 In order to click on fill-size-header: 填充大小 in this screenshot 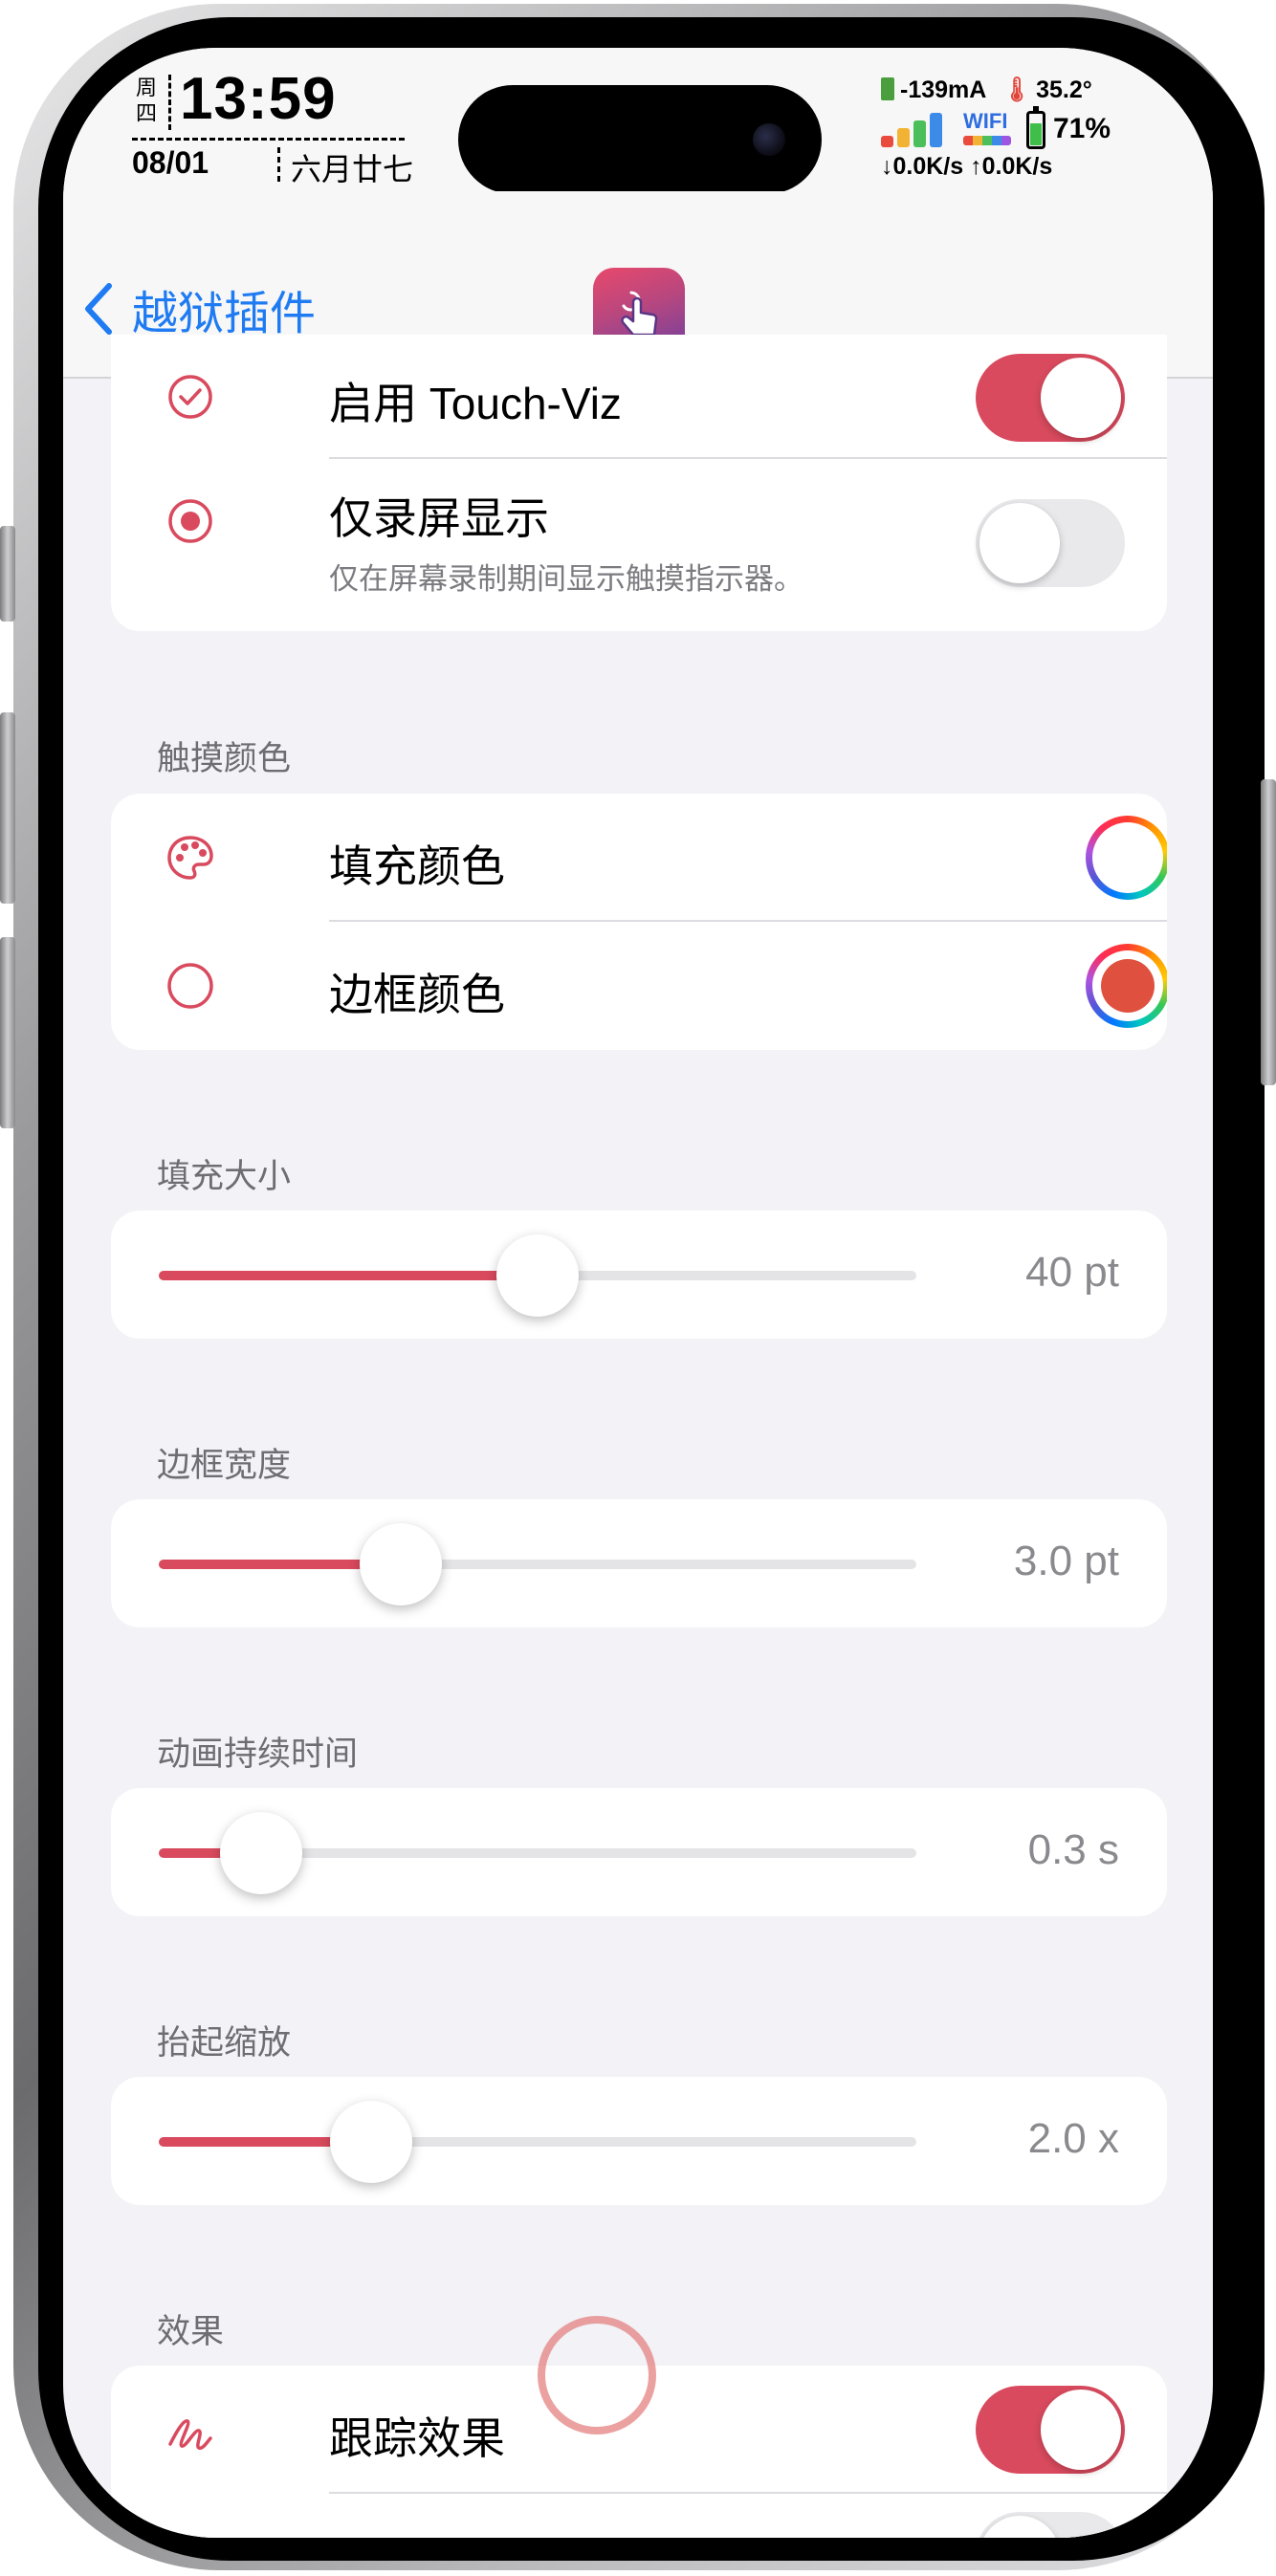, I will do `click(224, 1176)`.